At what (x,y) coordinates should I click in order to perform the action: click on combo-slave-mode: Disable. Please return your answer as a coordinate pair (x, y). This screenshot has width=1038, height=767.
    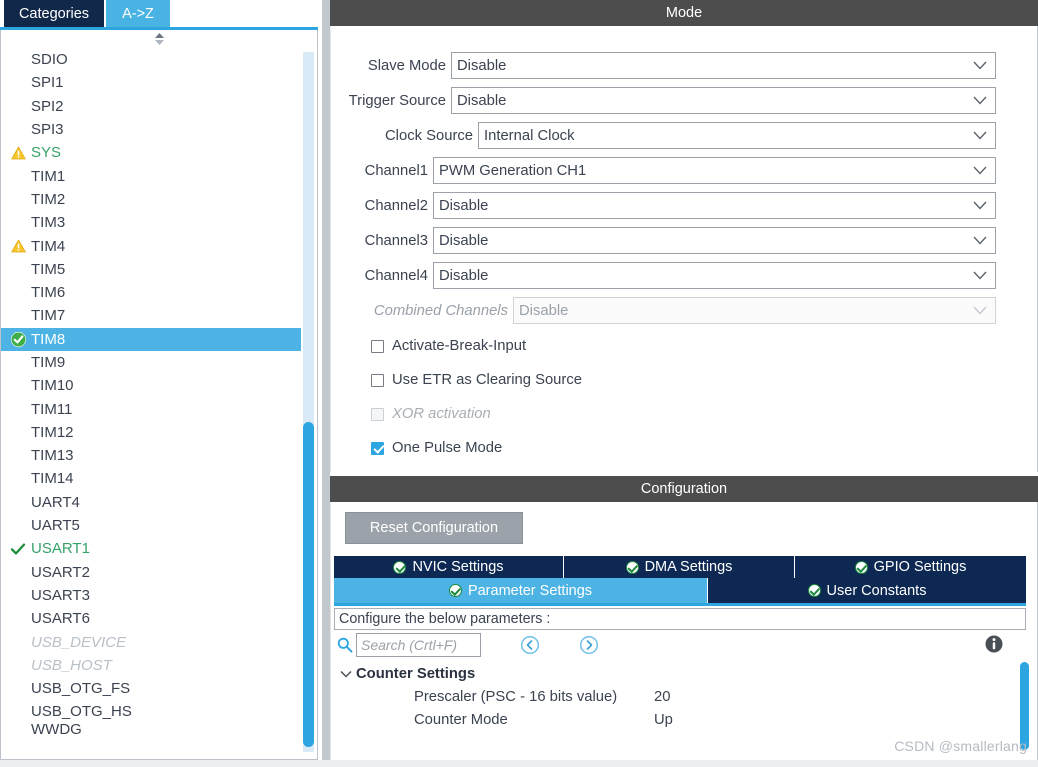
    Looking at the image, I should click on (723, 65).